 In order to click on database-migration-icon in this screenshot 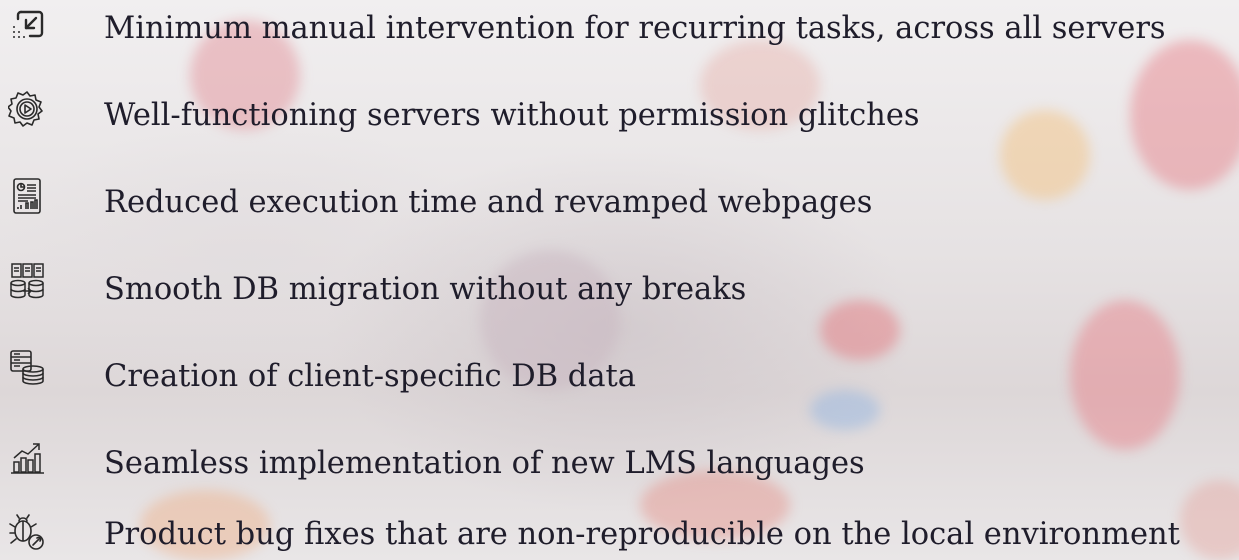, I will do `click(27, 281)`.